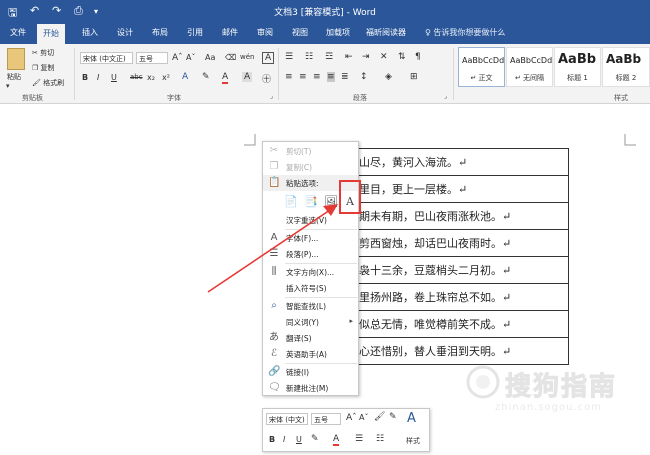  Describe the element at coordinates (351, 418) in the screenshot. I see `mini-grow-font-button: Aˆ` at that location.